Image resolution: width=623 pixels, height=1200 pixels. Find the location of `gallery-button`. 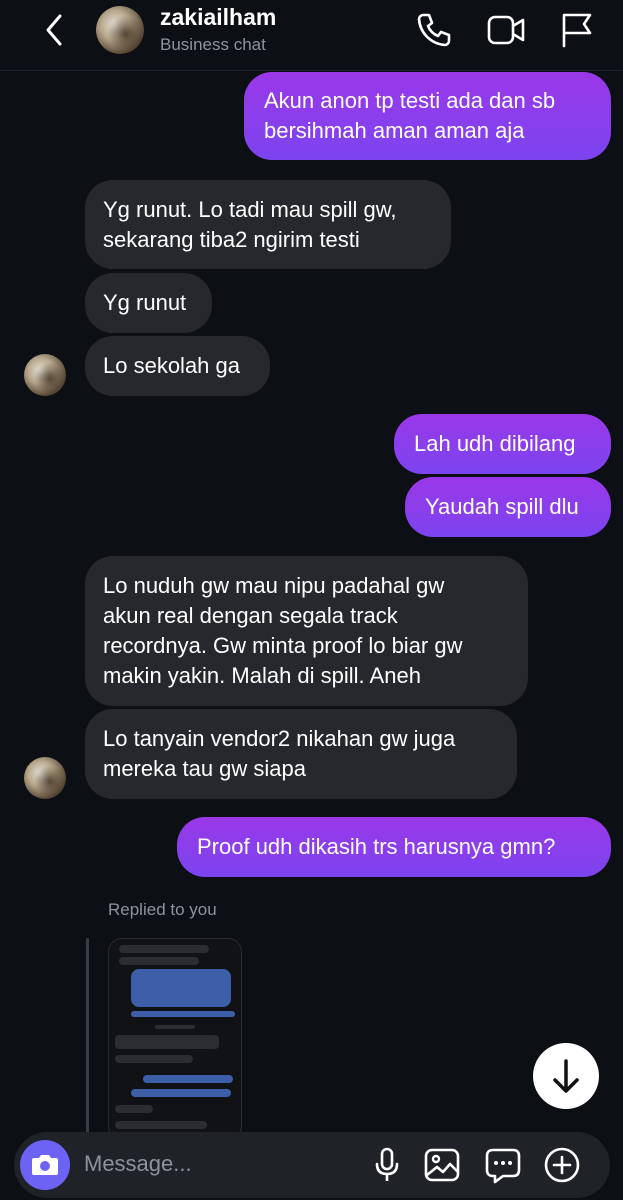

gallery-button is located at coordinates (442, 1165).